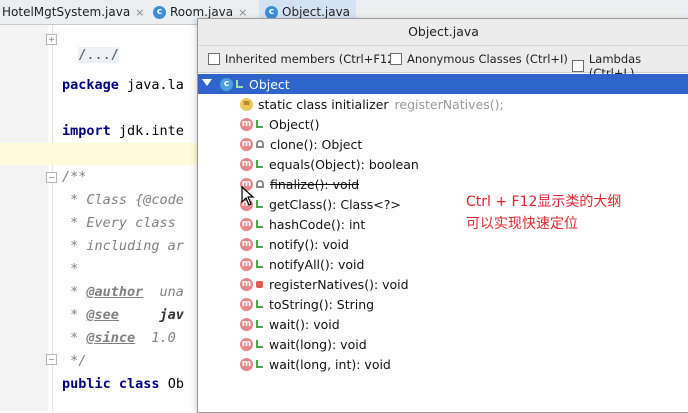 The image size is (688, 413). What do you see at coordinates (119, 338) in the screenshot?
I see `code-line-since: * @since 1.0` at bounding box center [119, 338].